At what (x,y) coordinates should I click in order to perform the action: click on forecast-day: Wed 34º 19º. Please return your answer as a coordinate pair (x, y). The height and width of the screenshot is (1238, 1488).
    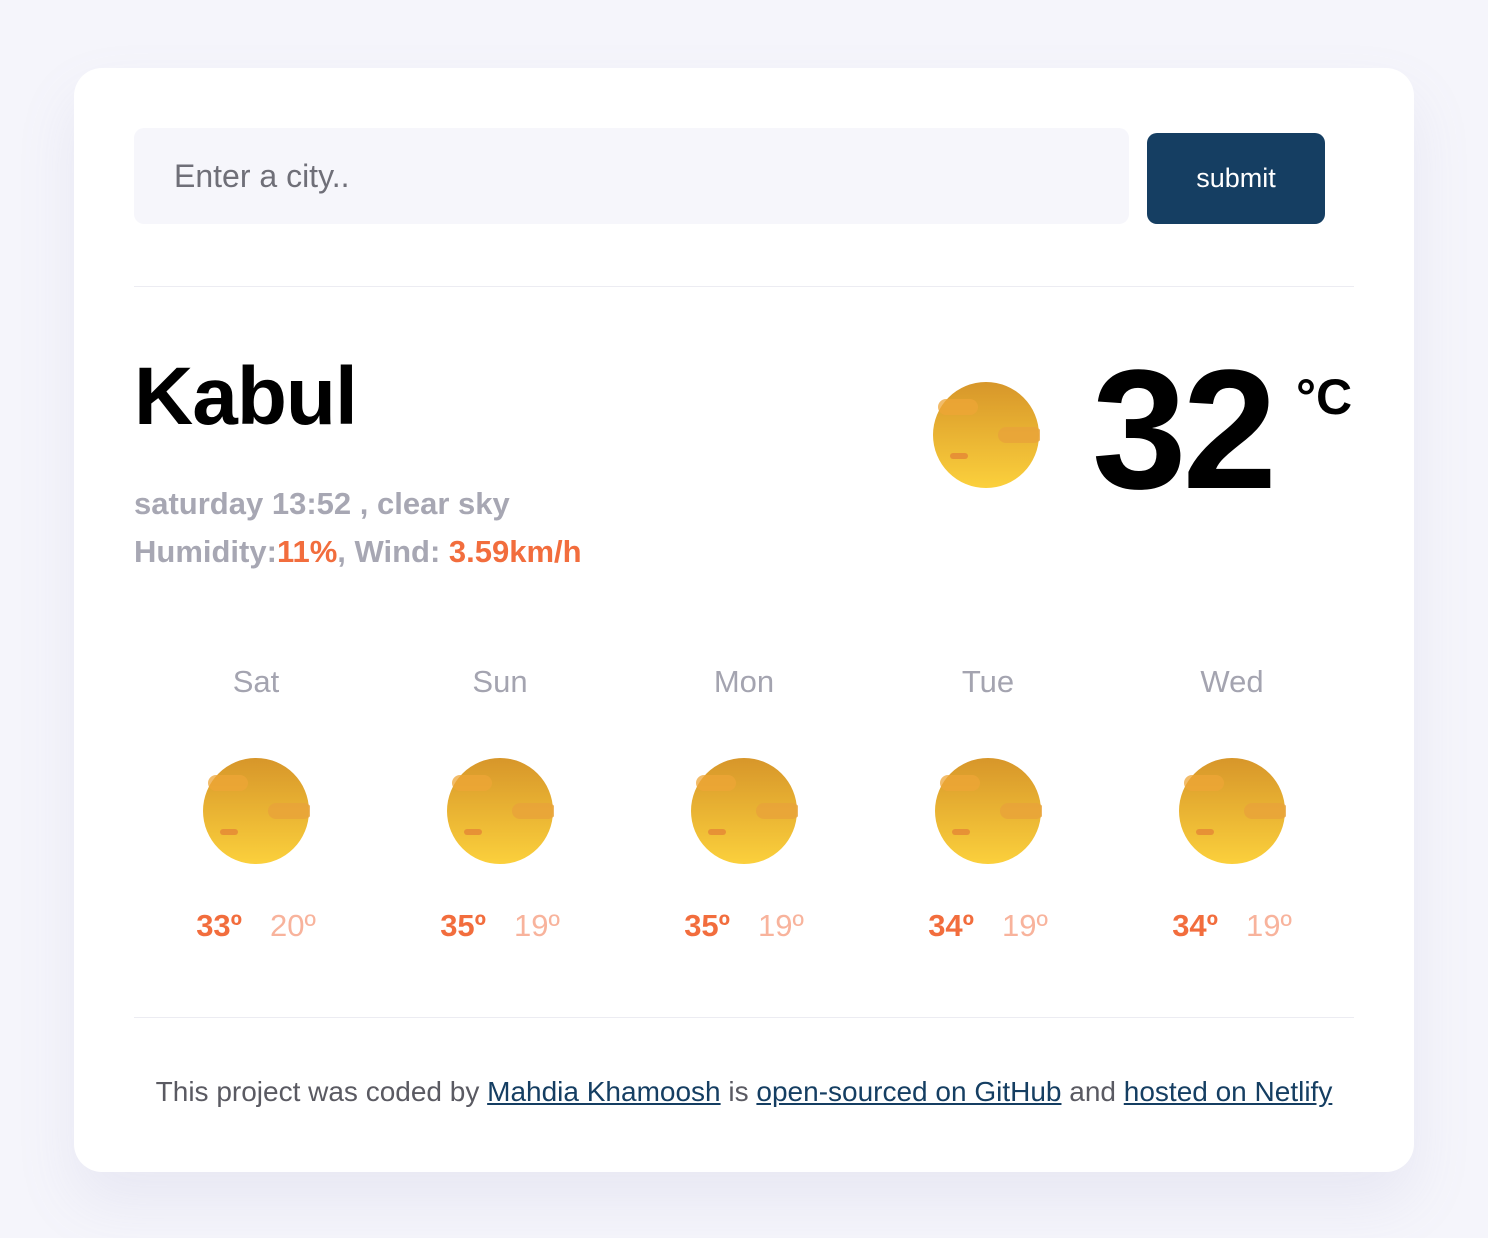
    Looking at the image, I should click on (1232, 808).